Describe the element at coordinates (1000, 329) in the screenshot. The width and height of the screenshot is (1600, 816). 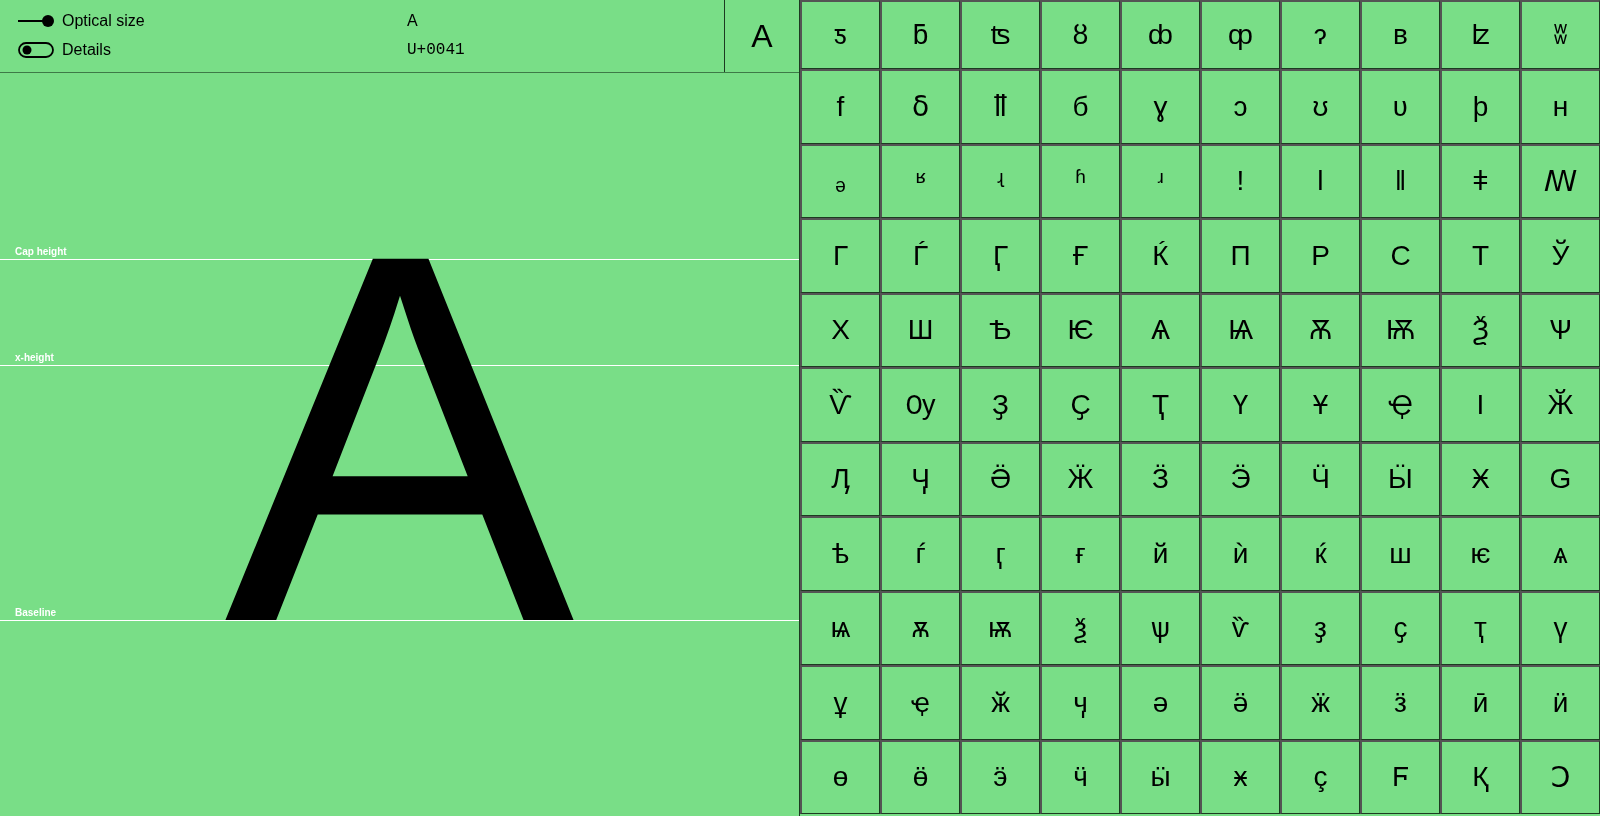
I see `glyph-cell: Ѣ` at that location.